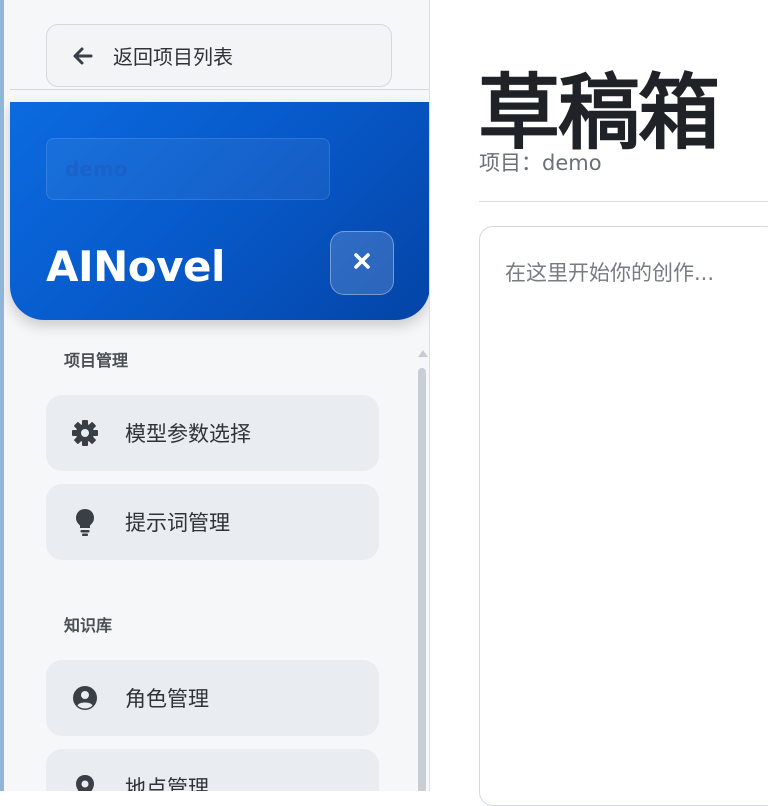 The height and width of the screenshot is (806, 768). Describe the element at coordinates (540, 163) in the screenshot. I see `project-label: 项目：demo` at that location.